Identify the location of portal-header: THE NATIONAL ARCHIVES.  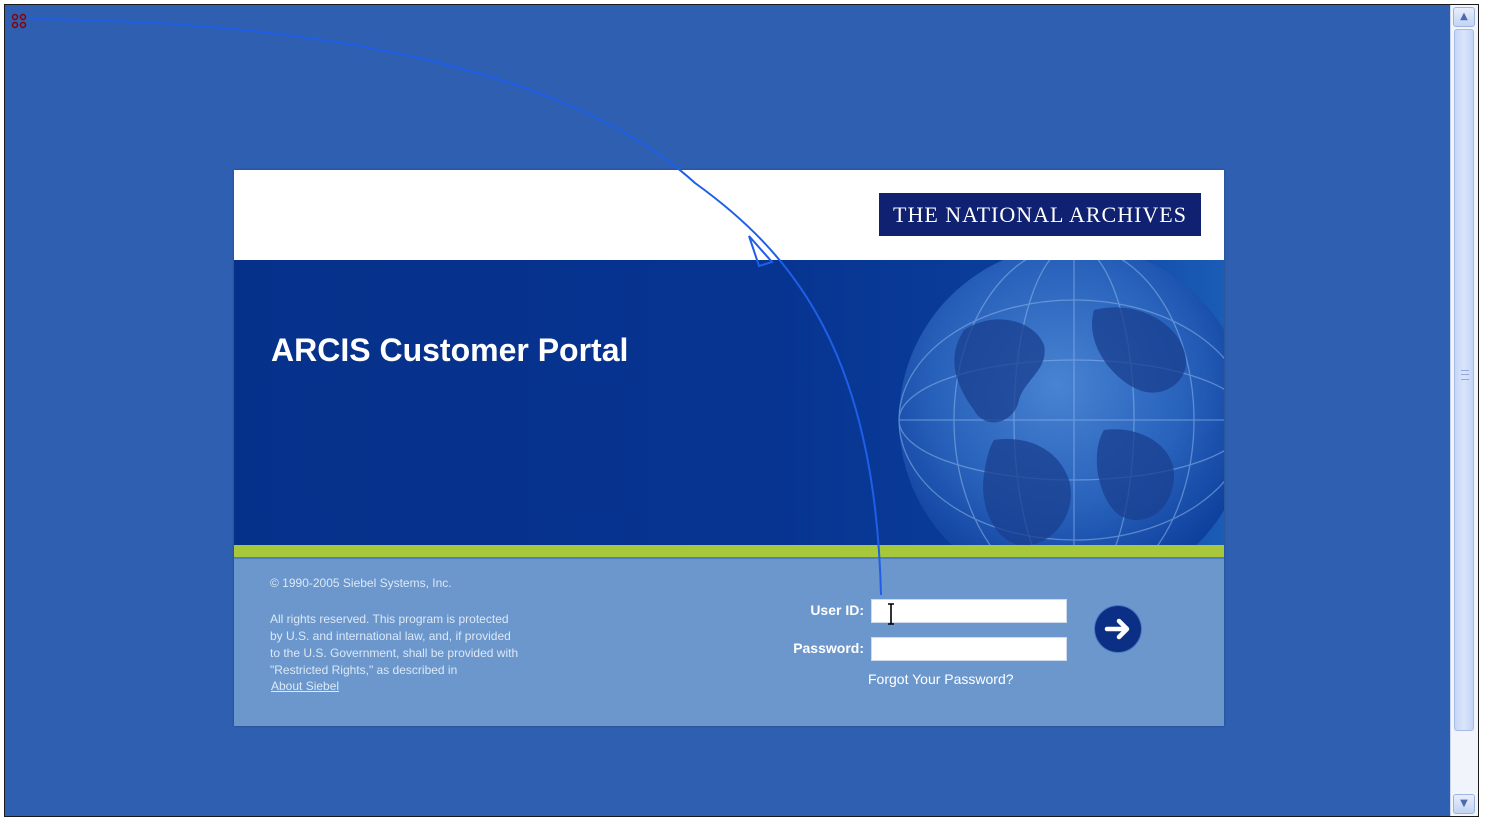
(729, 215).